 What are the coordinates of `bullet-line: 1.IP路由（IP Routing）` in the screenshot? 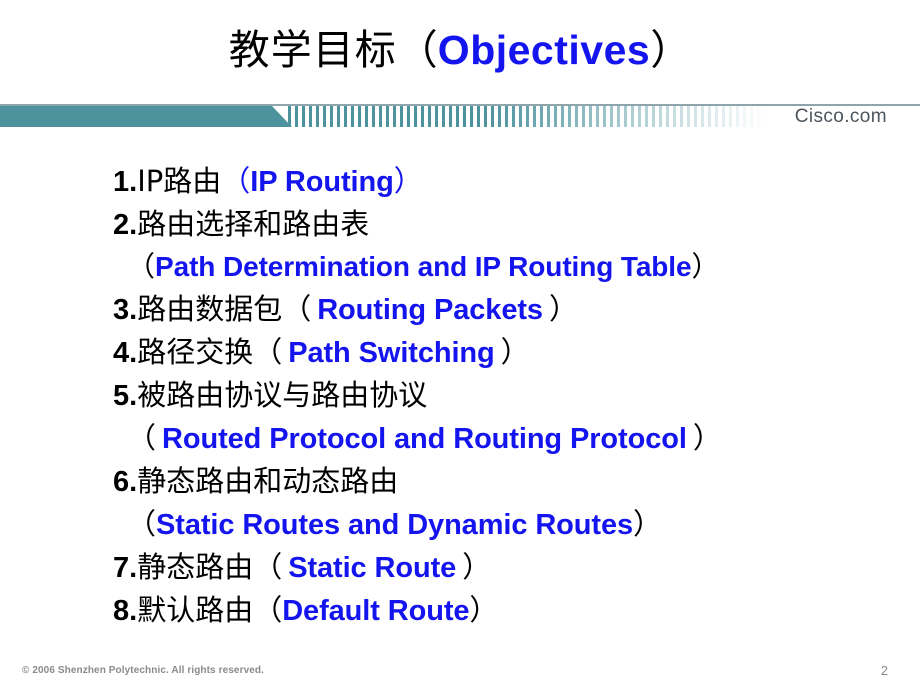 It's located at (513, 181).